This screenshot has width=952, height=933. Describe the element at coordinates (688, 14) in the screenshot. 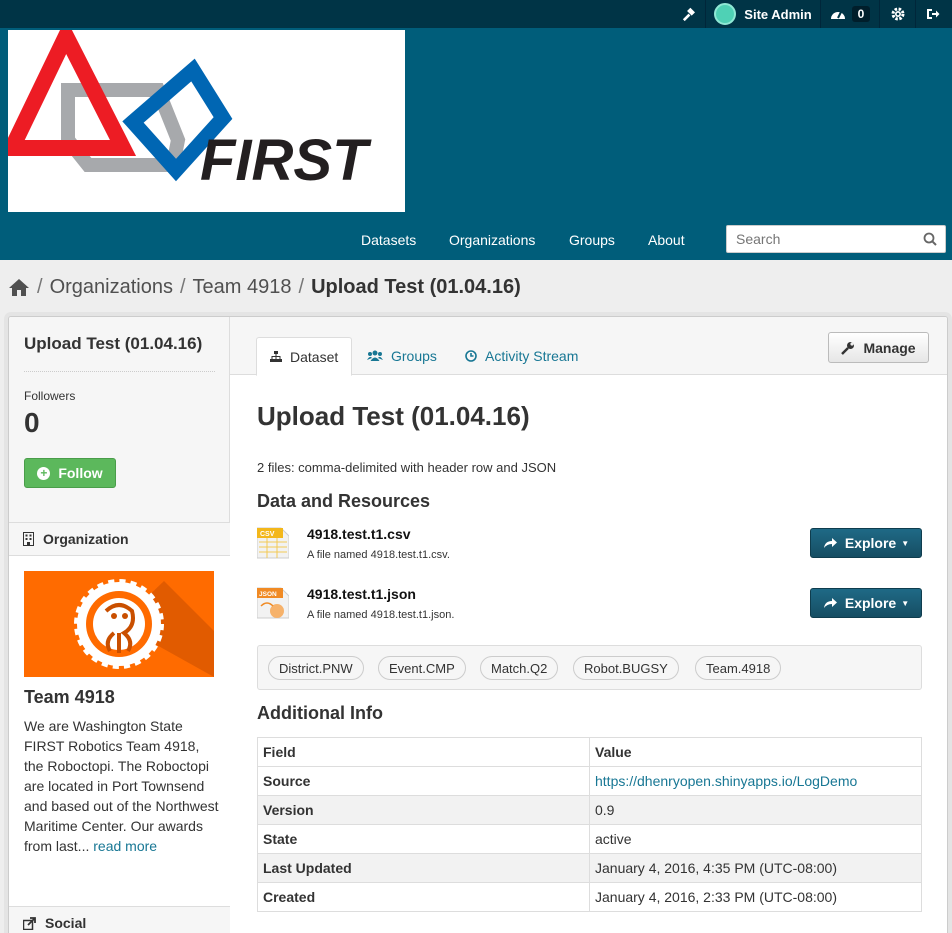

I see `sysadmin-hammer-icon` at that location.